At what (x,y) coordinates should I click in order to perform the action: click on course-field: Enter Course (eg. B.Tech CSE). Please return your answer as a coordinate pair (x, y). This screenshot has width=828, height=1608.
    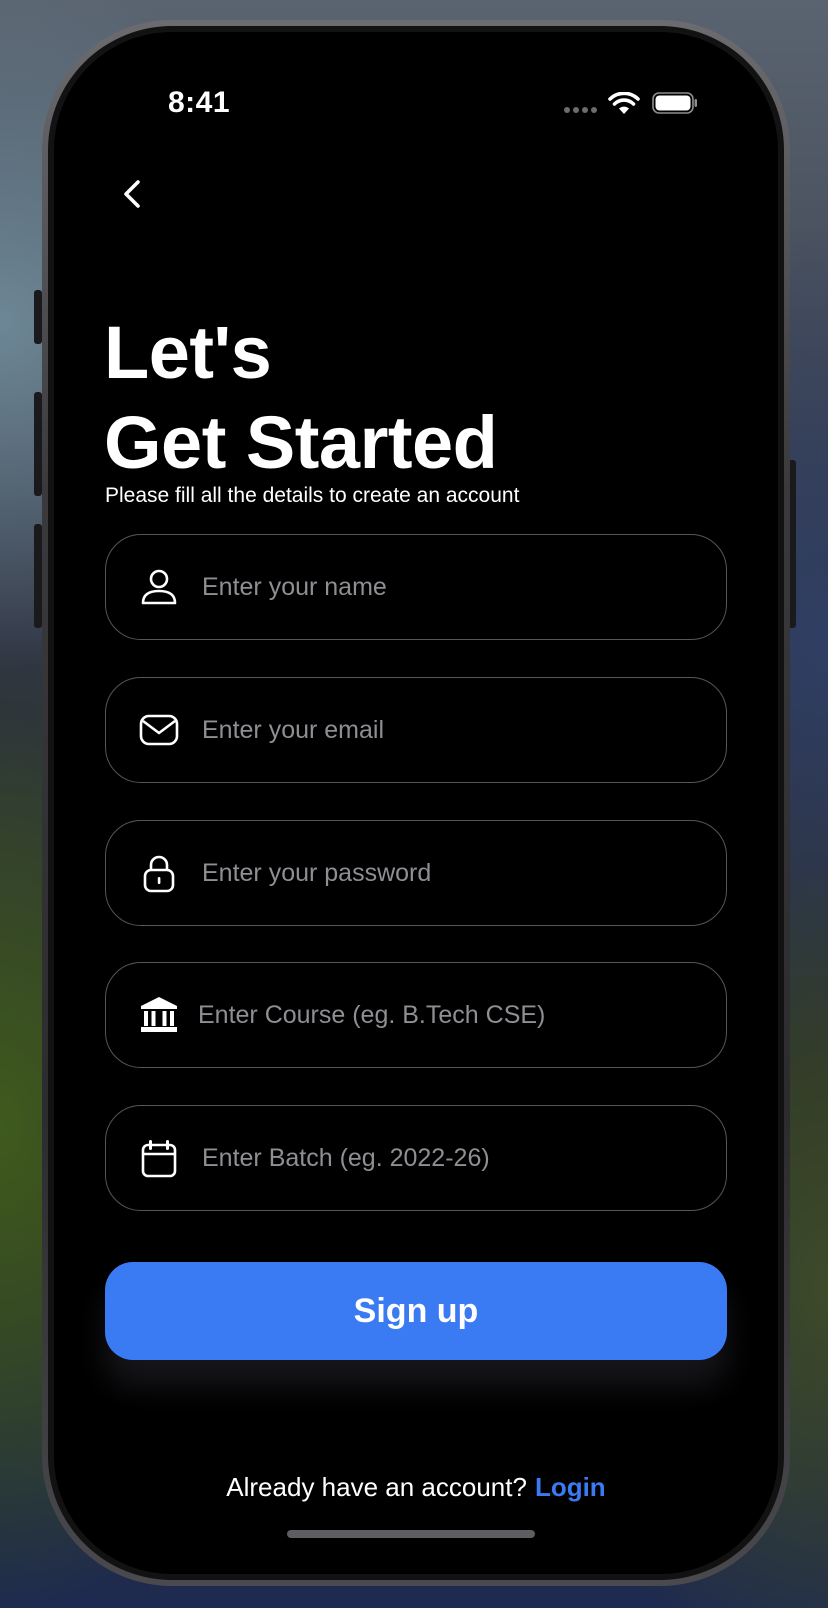
    Looking at the image, I should click on (416, 1015).